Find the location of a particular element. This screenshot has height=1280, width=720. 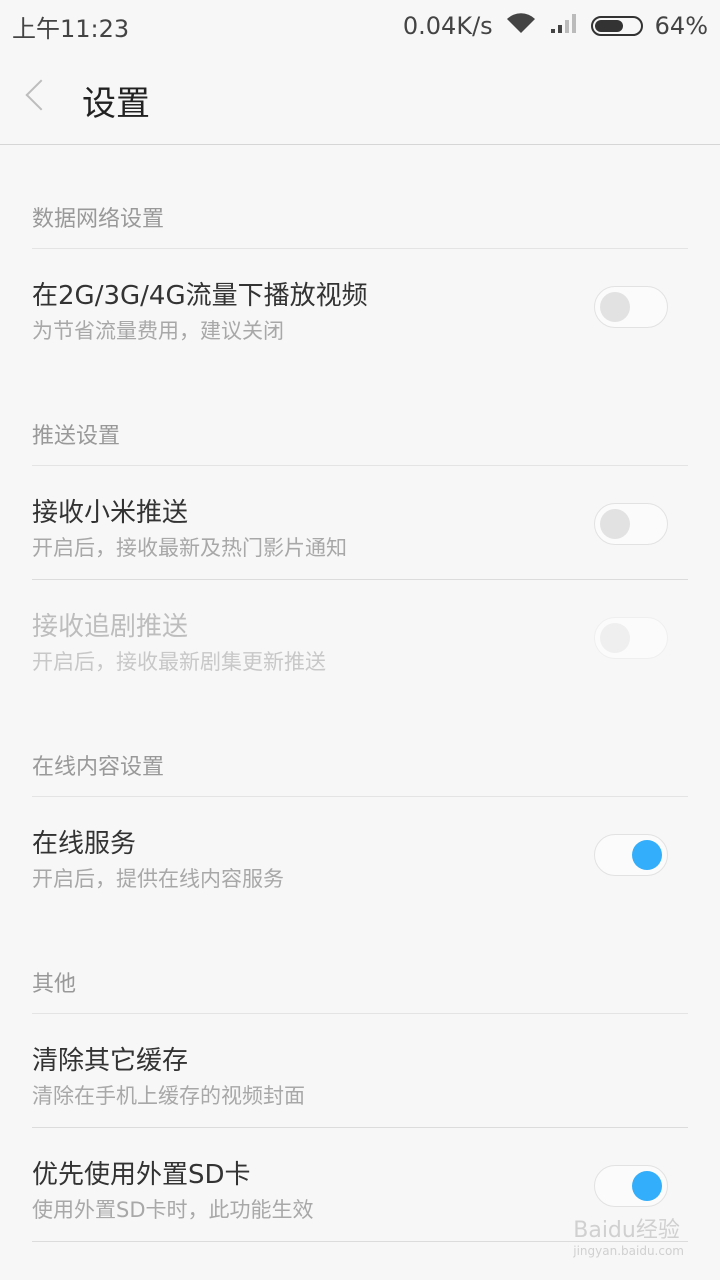

status-bar: 上午11:23 0.04K/s 64% is located at coordinates (360, 26).